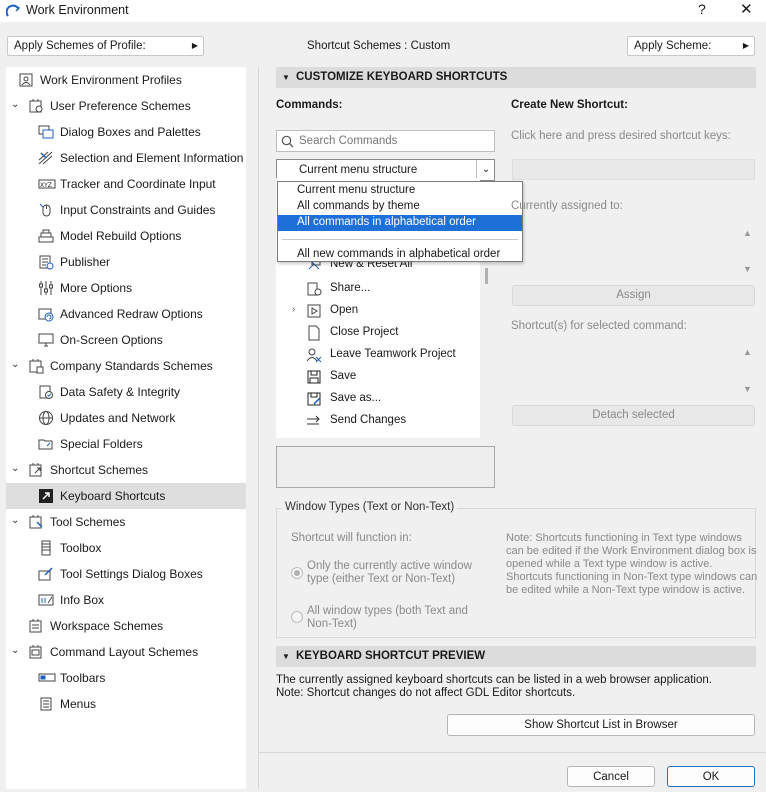 This screenshot has width=766, height=792. Describe the element at coordinates (126, 236) in the screenshot. I see `tree-item-model-rebuild: Model Rebuild Options` at that location.